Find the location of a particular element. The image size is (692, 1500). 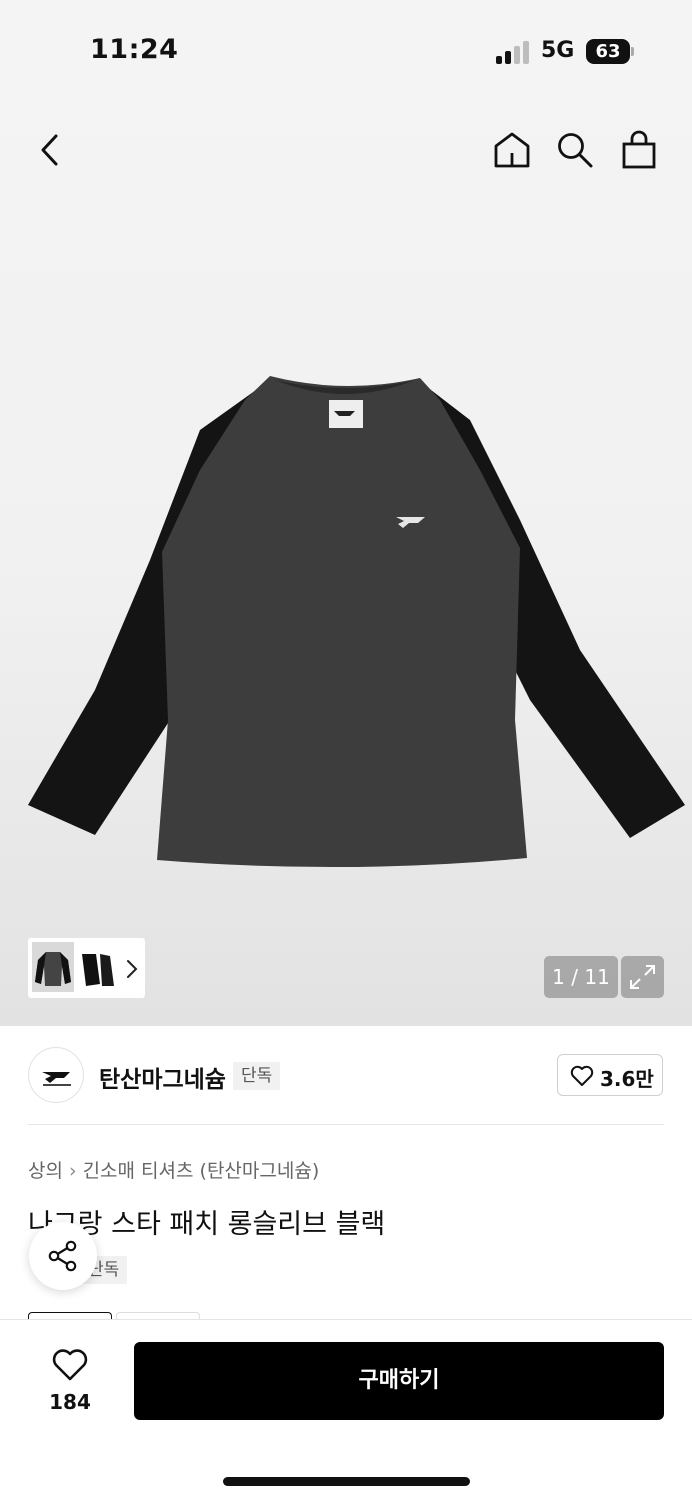

thumbnail-strip is located at coordinates (86, 968).